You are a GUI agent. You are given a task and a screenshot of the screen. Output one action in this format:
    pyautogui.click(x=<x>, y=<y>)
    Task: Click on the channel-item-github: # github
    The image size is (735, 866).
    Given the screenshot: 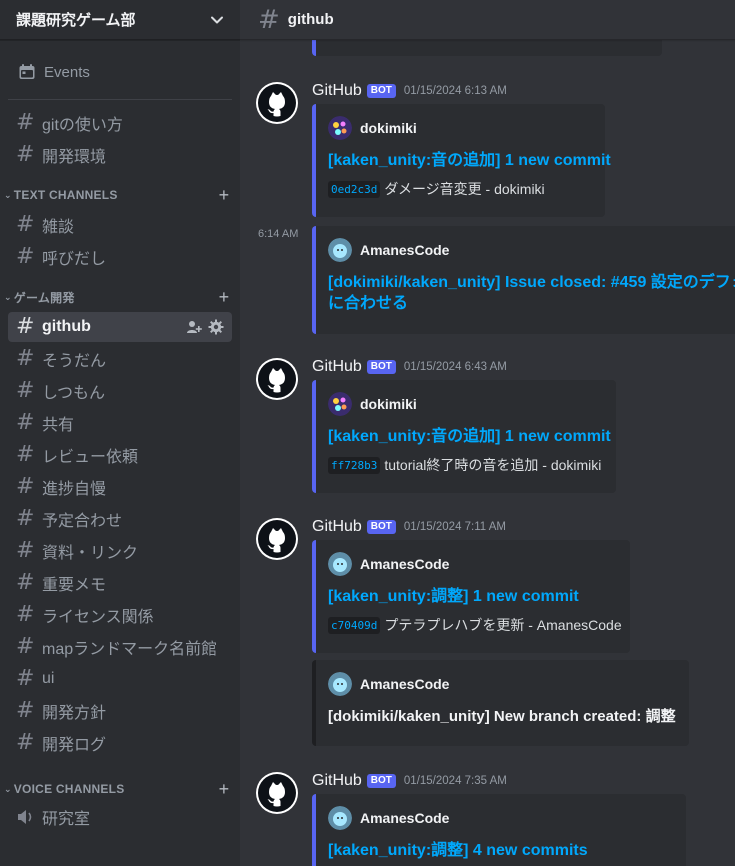 What is the action you would take?
    pyautogui.click(x=120, y=327)
    